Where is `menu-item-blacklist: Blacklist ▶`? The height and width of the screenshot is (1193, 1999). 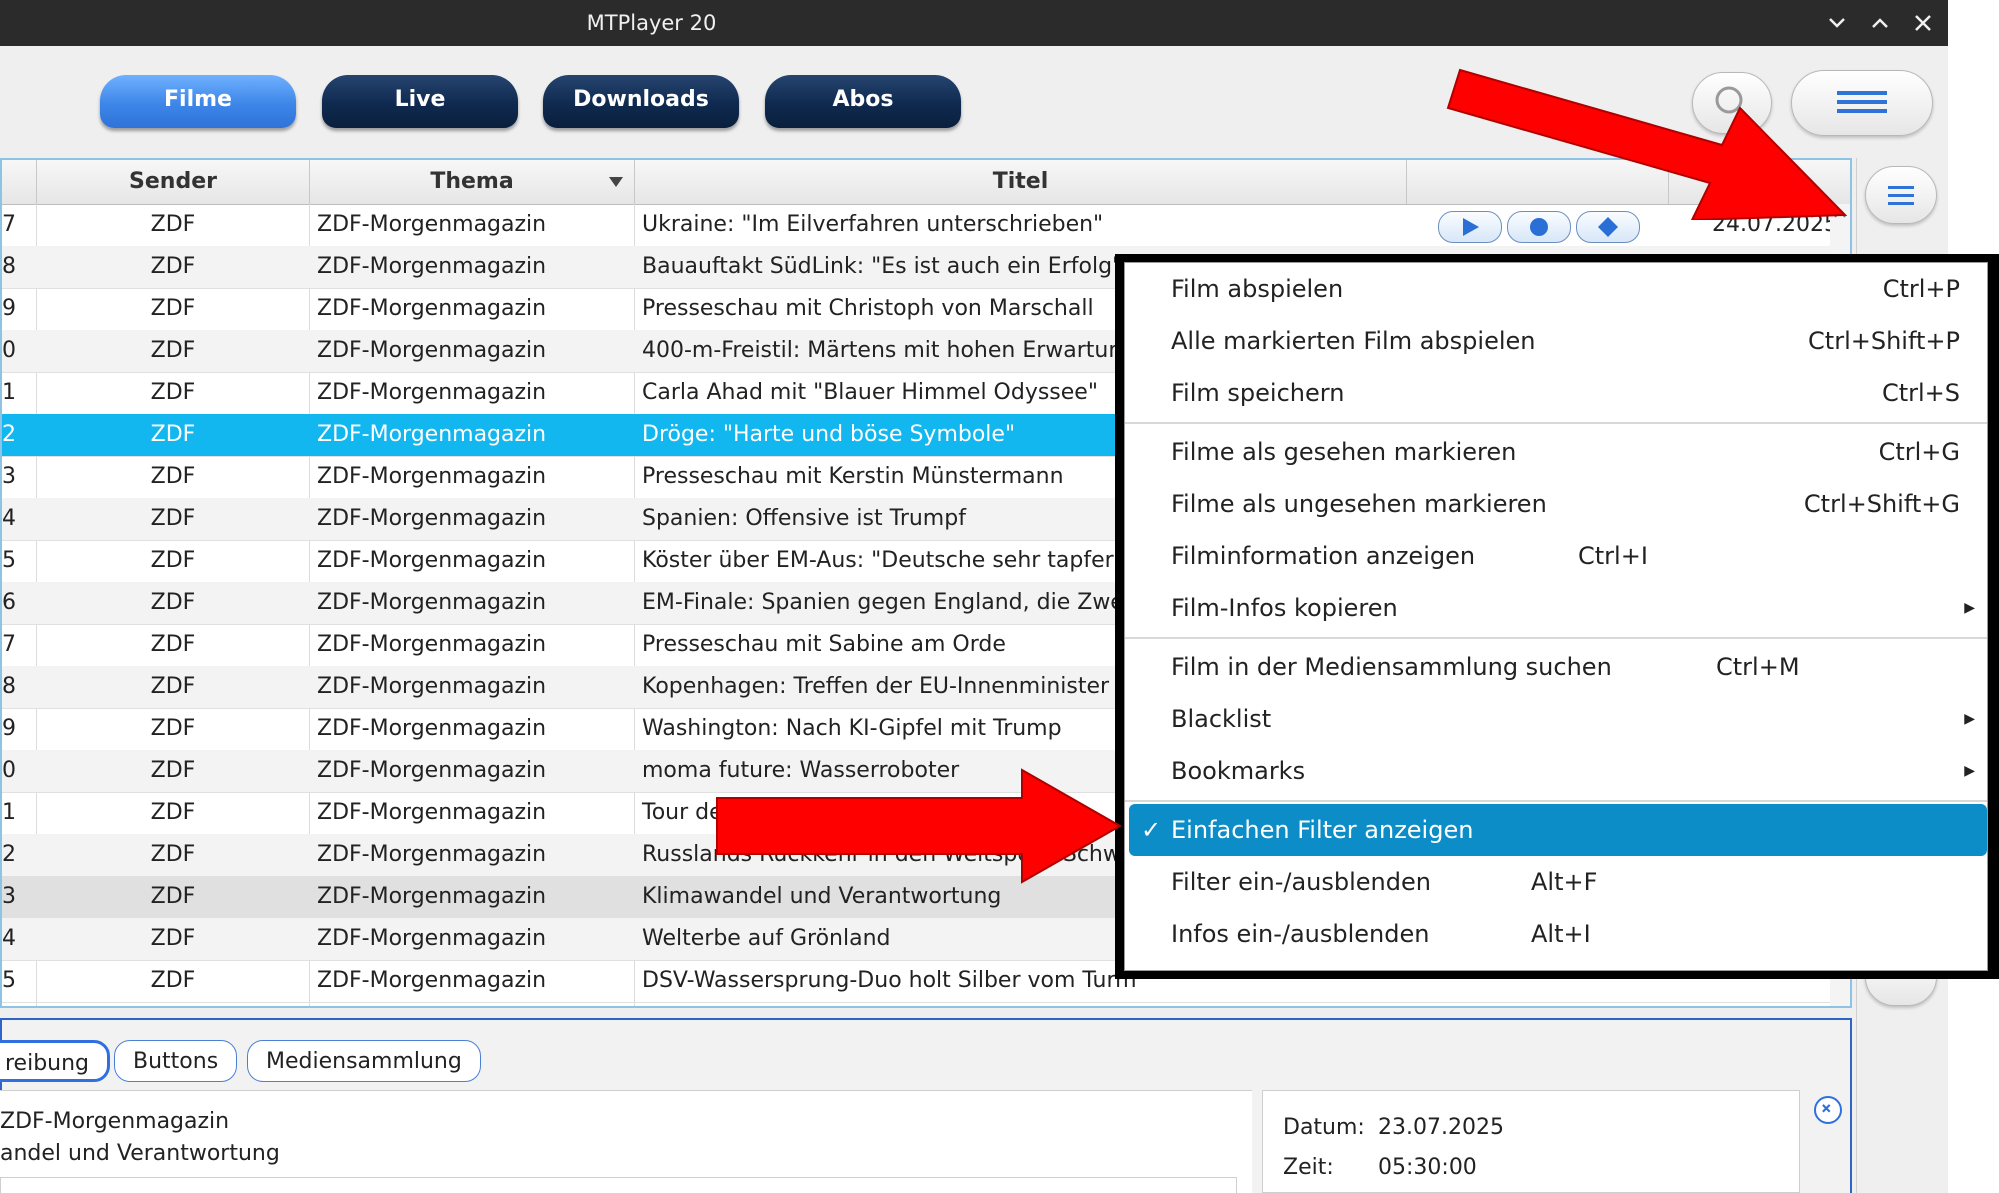 menu-item-blacklist: Blacklist ▶ is located at coordinates (1556, 719).